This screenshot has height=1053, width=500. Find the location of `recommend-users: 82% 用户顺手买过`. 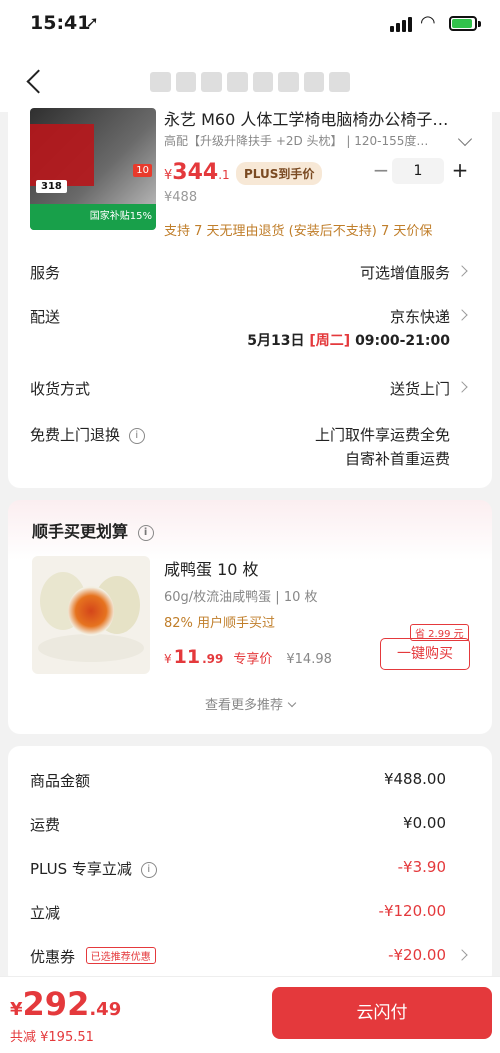

recommend-users: 82% 用户顺手买过 is located at coordinates (220, 623).